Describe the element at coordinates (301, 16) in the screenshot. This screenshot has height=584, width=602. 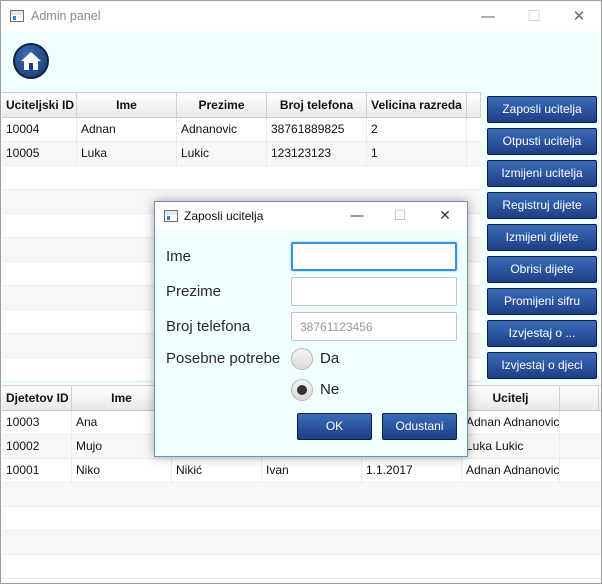
I see `title-bar: Admin panel — ☐ ✕` at that location.